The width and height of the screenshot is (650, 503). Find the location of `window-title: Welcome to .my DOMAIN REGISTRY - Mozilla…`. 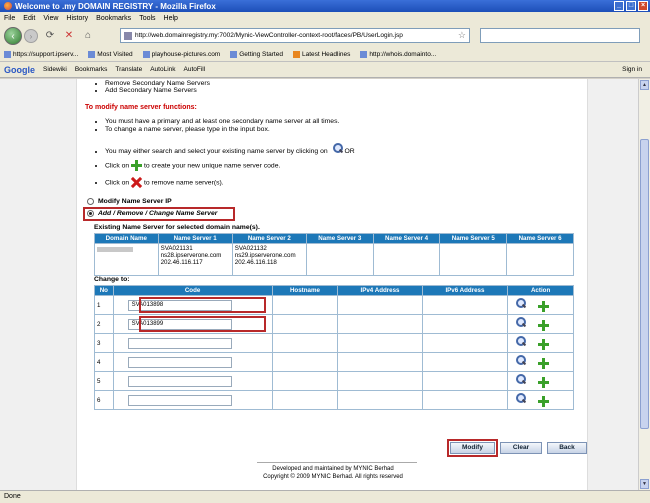

window-title: Welcome to .my DOMAIN REGISTRY - Mozilla… is located at coordinates (115, 6).